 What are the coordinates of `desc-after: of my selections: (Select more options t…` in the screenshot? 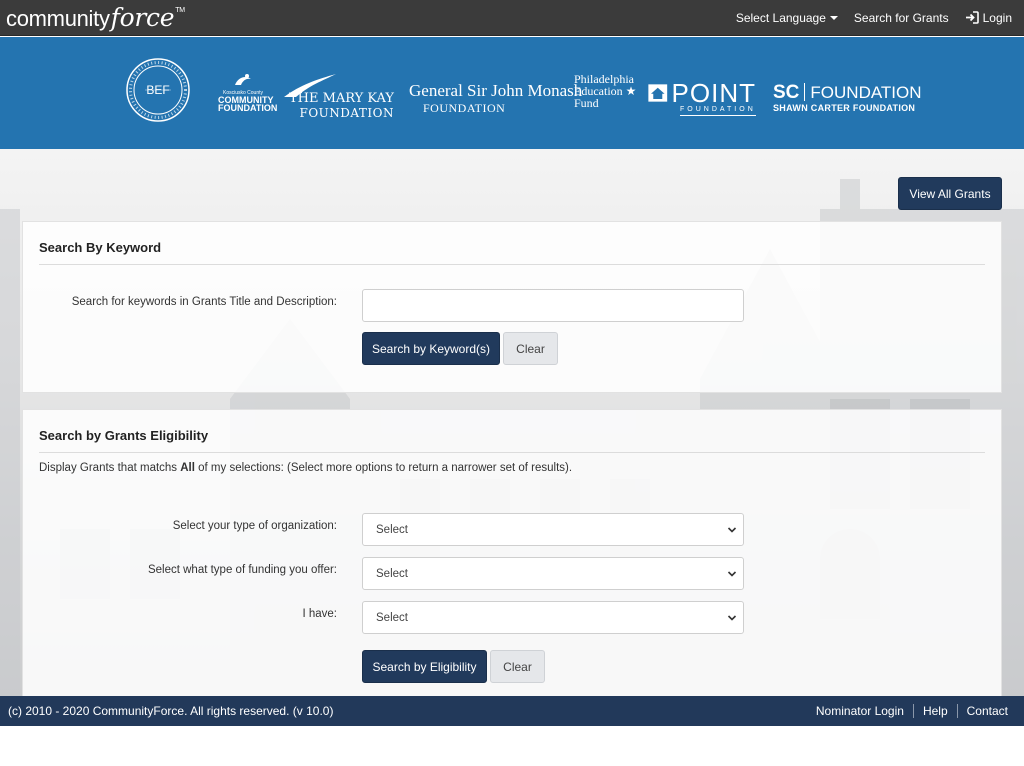 It's located at (383, 468).